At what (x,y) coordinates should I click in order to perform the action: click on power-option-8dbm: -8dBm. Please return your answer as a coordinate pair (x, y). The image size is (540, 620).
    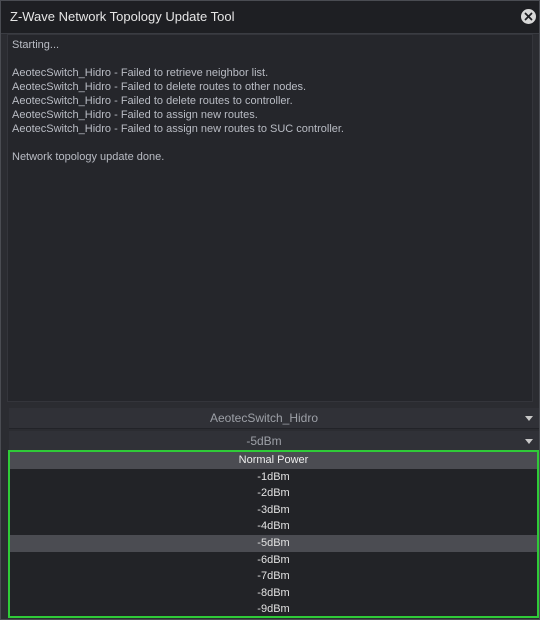
    Looking at the image, I should click on (273, 593).